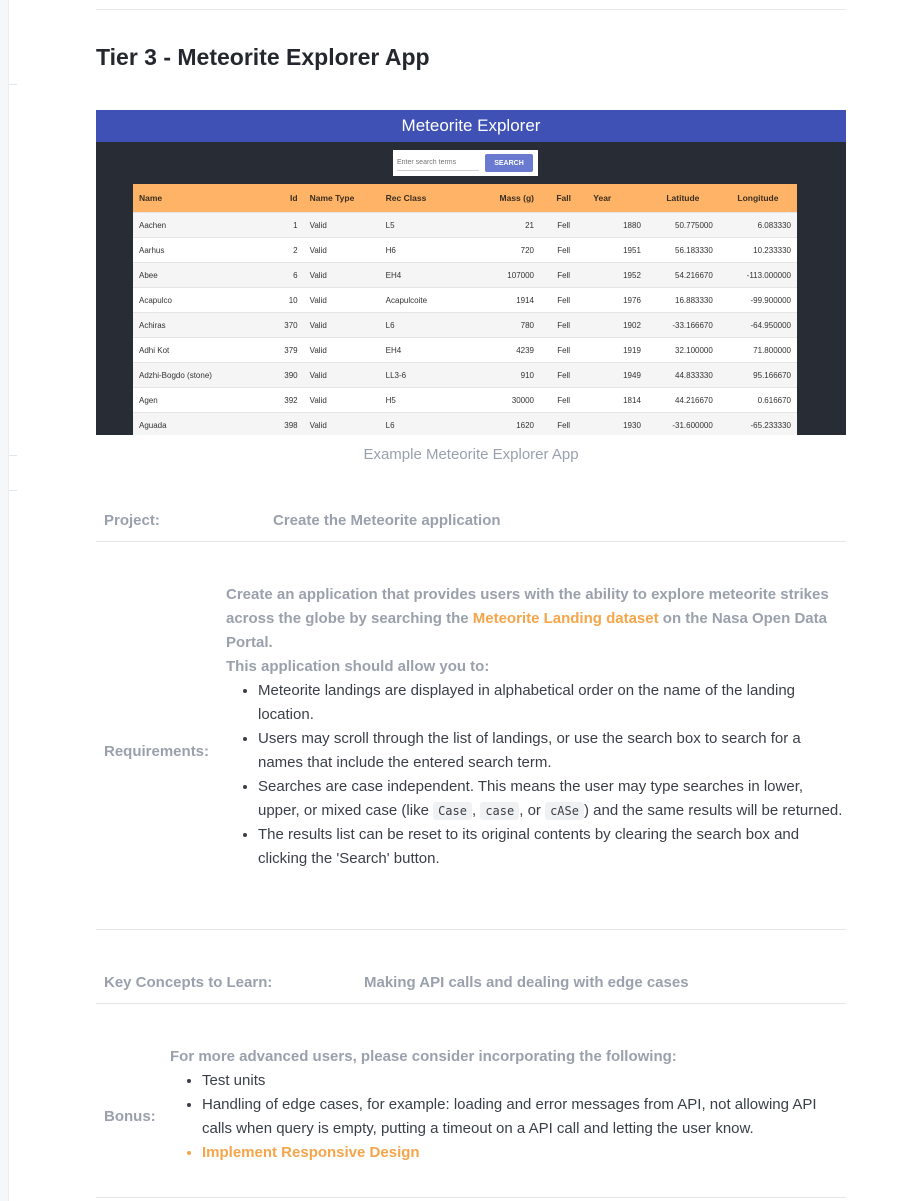 Image resolution: width=914 pixels, height=1201 pixels. I want to click on table-cell: 10.233330, so click(757, 250).